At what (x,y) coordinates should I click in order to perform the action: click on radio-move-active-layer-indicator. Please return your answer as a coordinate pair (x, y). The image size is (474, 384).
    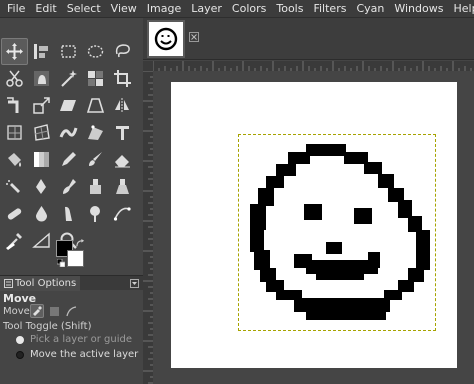
    Looking at the image, I should click on (20, 354).